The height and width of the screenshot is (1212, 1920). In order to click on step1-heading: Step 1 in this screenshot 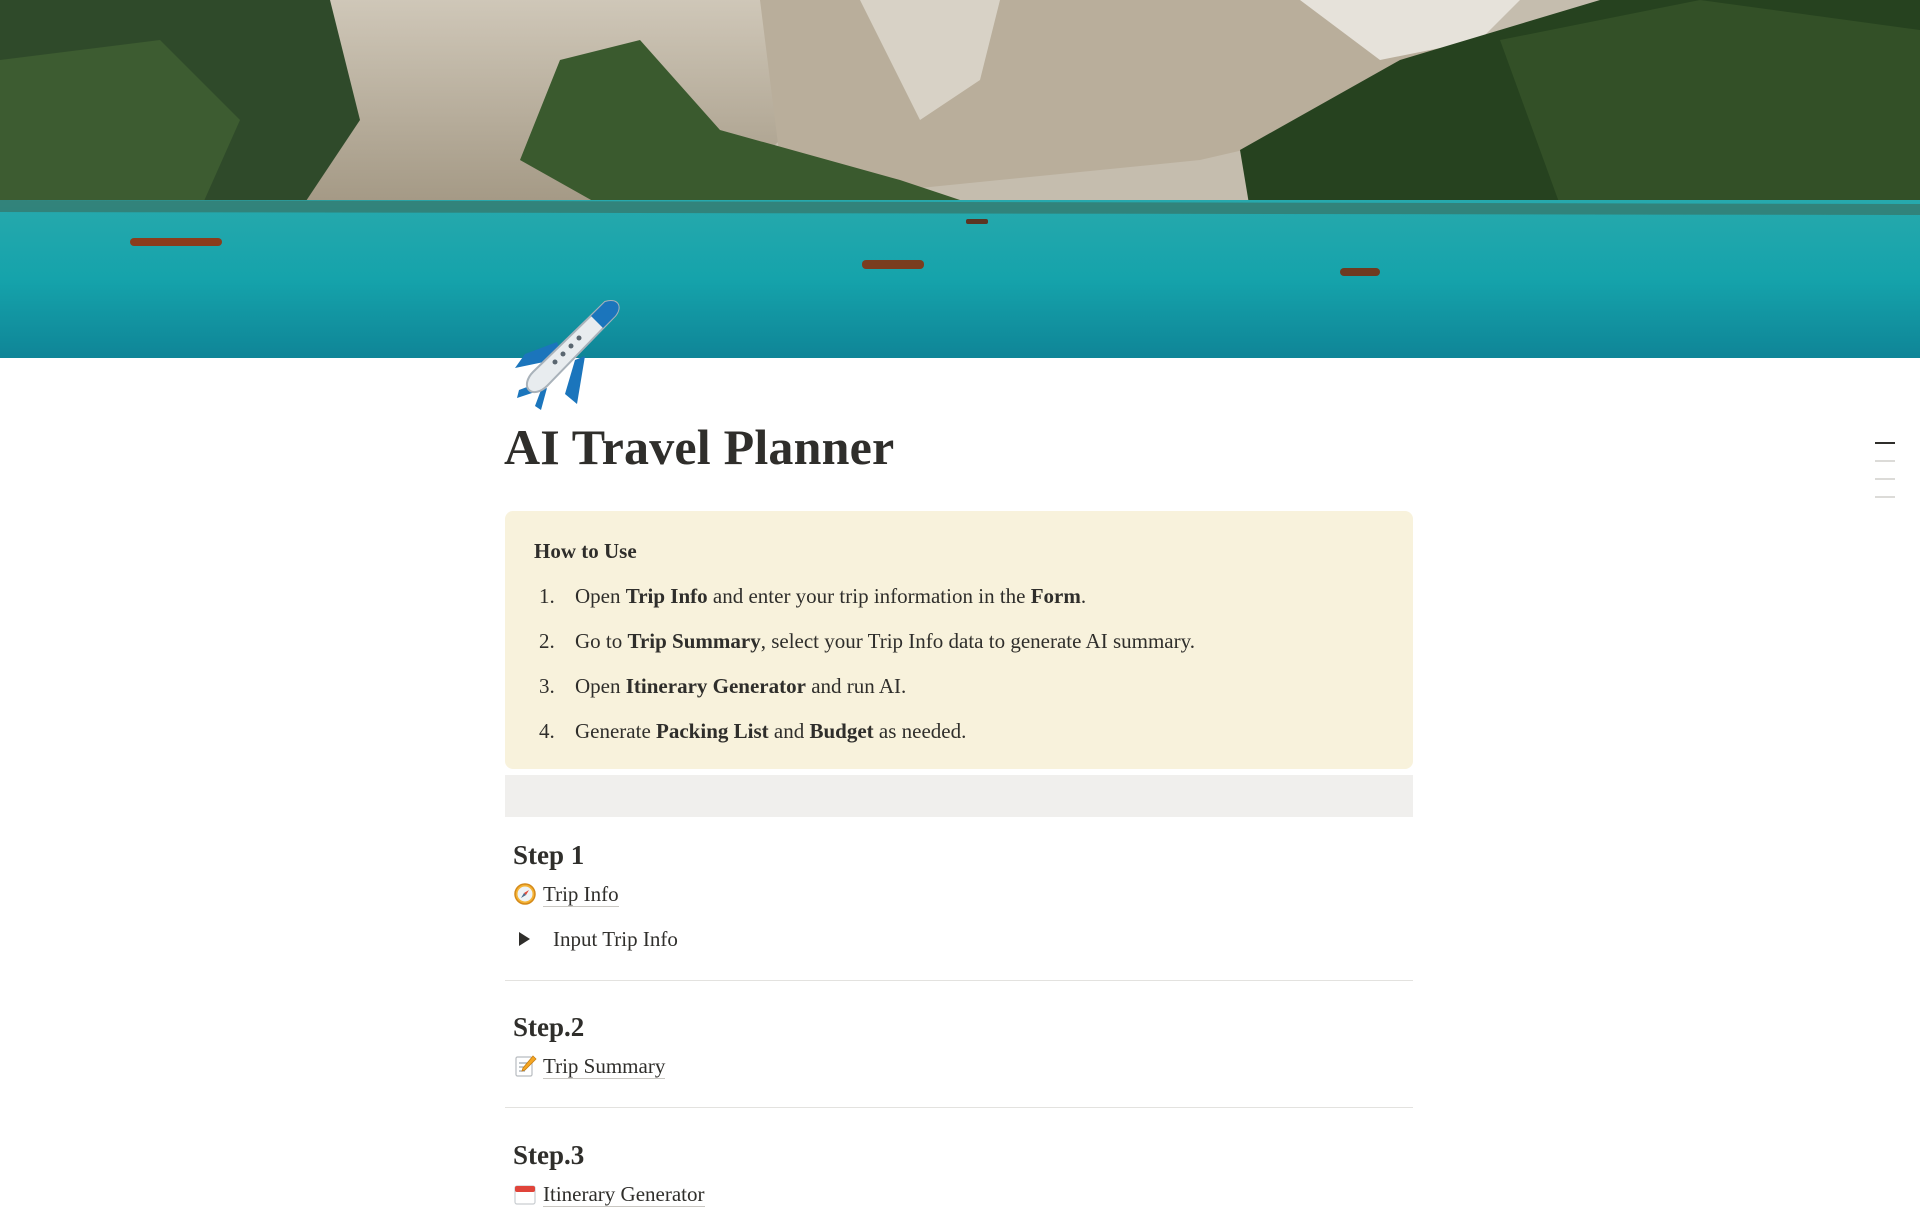, I will do `click(549, 855)`.